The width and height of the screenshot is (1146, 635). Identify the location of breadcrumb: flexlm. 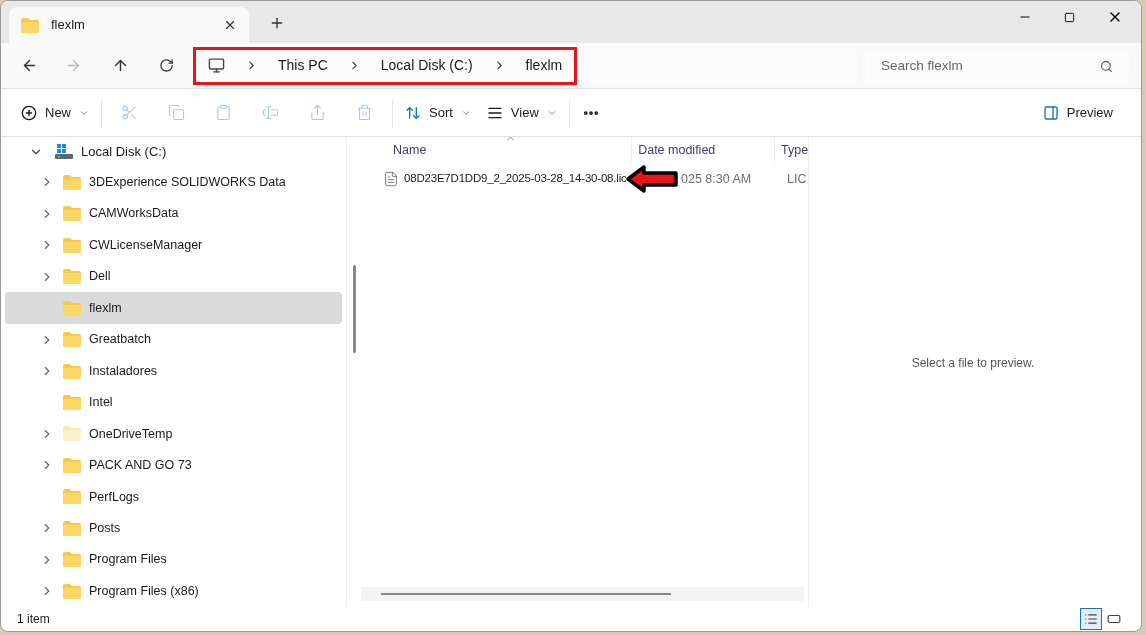
(544, 65).